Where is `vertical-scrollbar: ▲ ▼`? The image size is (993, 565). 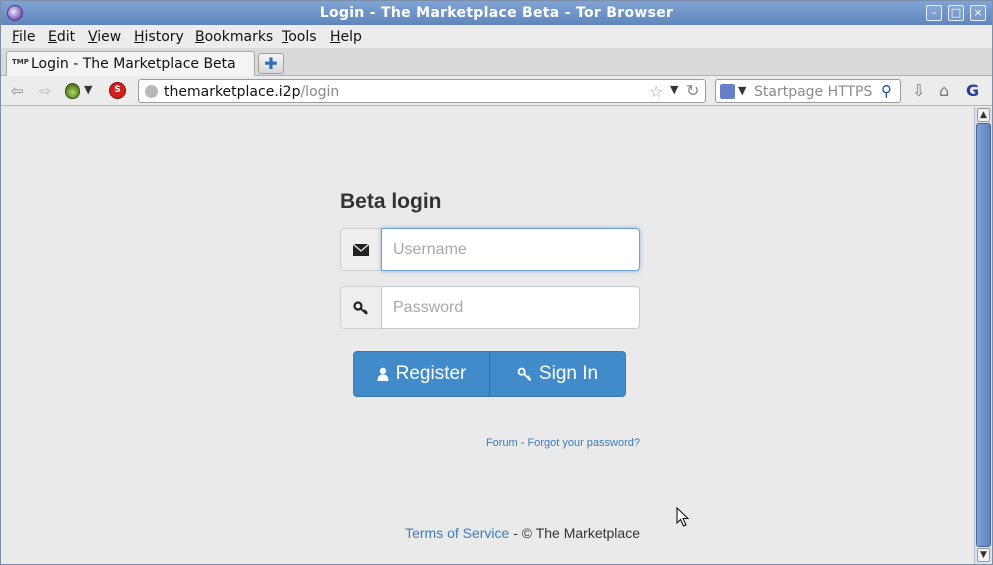 vertical-scrollbar: ▲ ▼ is located at coordinates (983, 335).